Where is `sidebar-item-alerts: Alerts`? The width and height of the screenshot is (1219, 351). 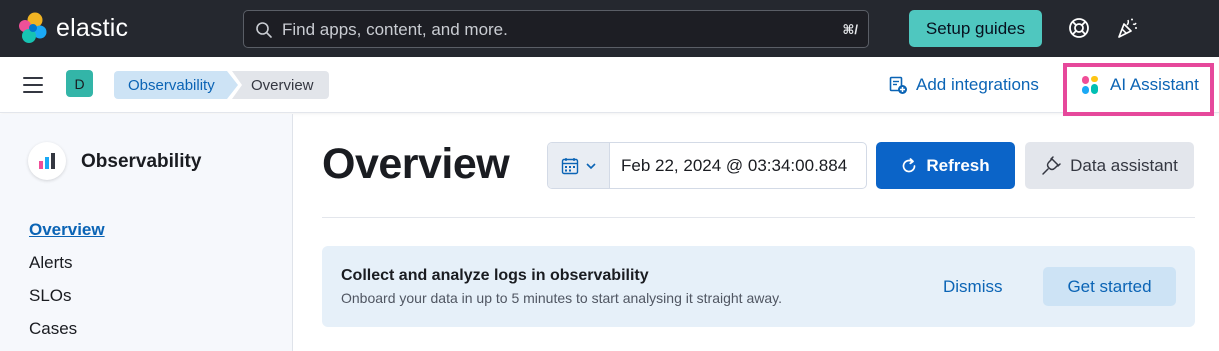 sidebar-item-alerts: Alerts is located at coordinates (67, 268).